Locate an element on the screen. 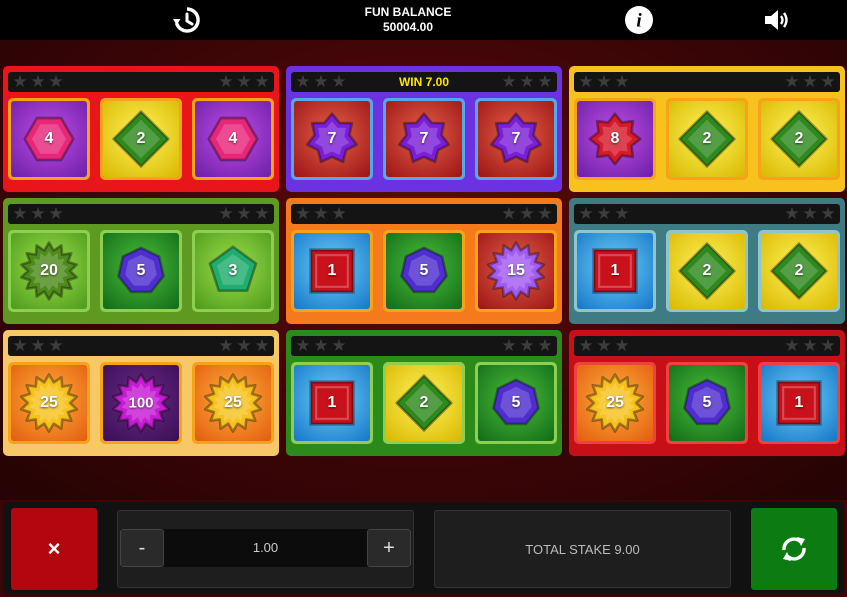  plus-icon: + is located at coordinates (389, 547).